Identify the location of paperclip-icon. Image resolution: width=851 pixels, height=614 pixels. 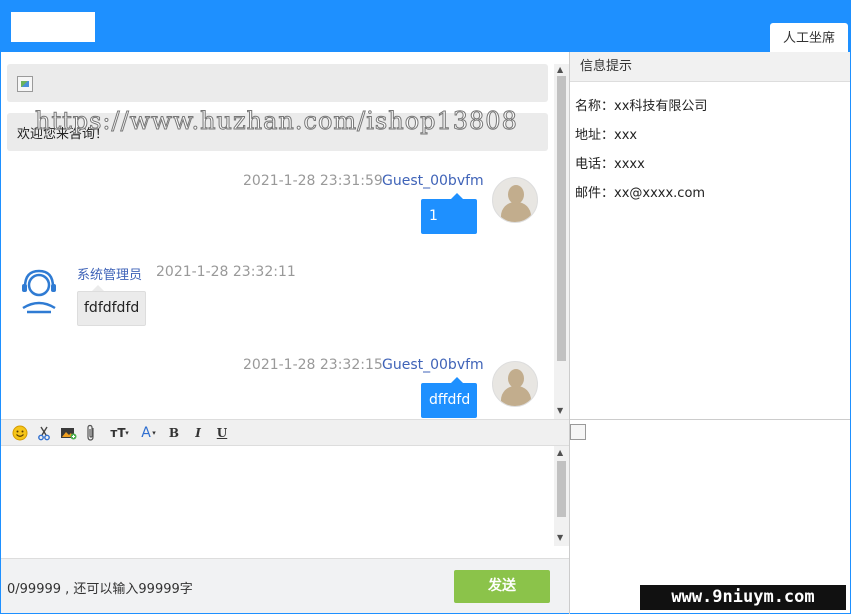
(91, 433).